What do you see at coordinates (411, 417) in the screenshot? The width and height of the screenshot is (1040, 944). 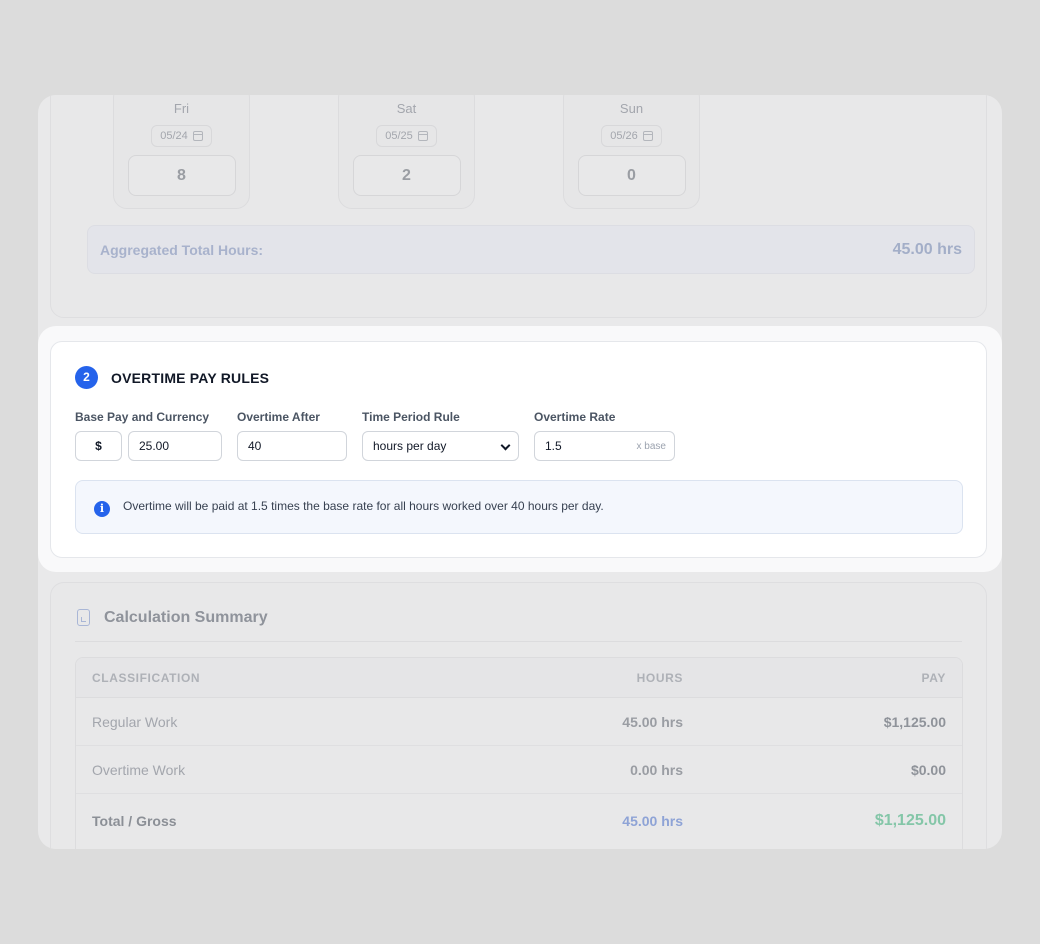 I see `period-rule-label: Time Period Rule` at bounding box center [411, 417].